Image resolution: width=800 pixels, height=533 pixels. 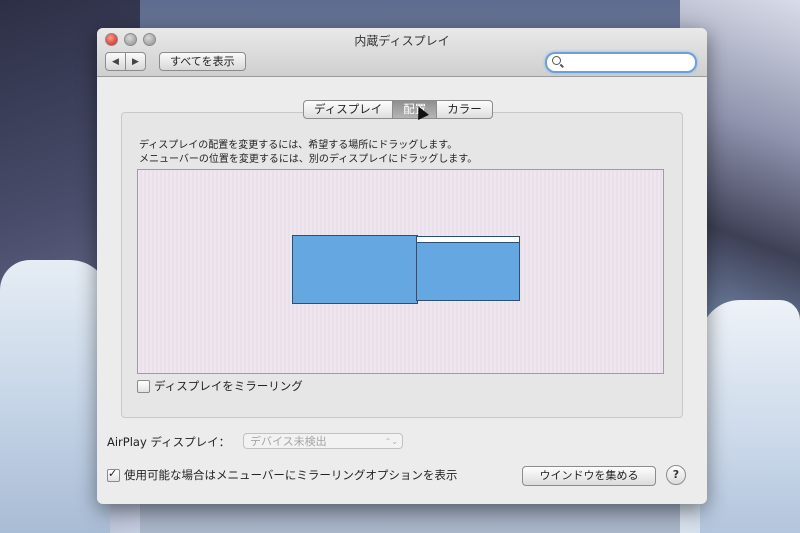 What do you see at coordinates (143, 386) in the screenshot?
I see `mirror-displays-checkbox` at bounding box center [143, 386].